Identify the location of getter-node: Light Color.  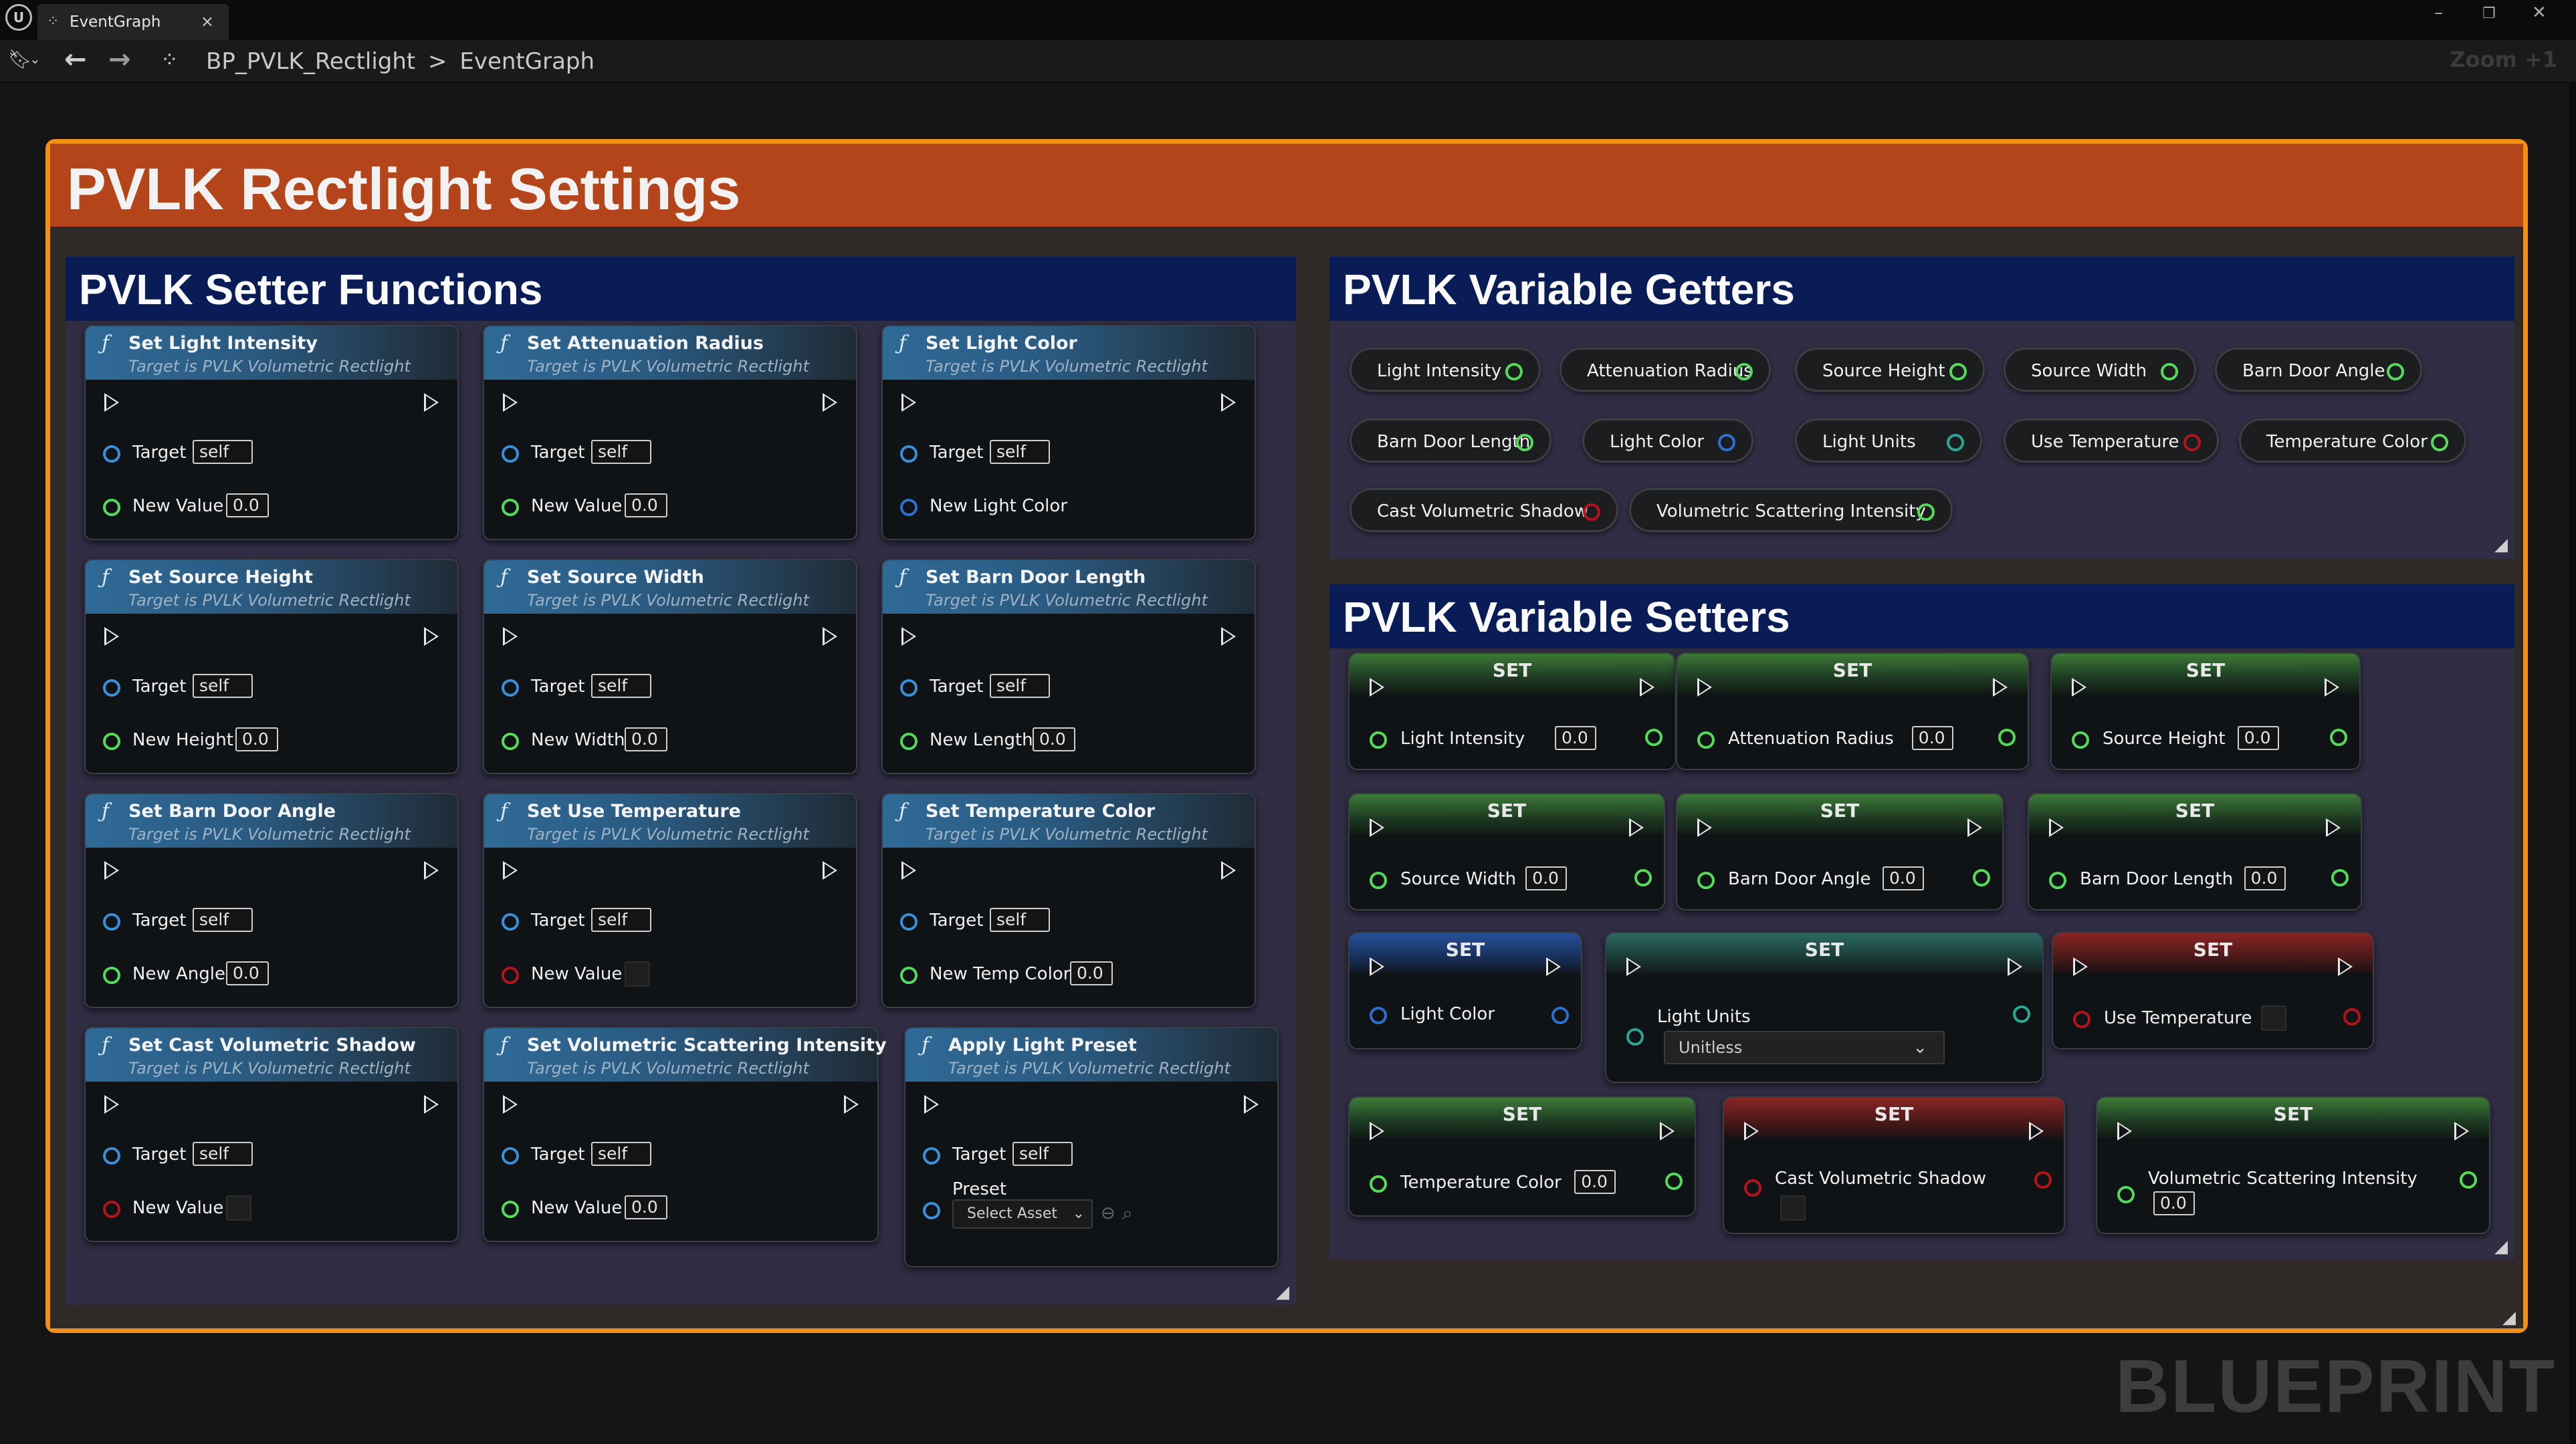
(1668, 440).